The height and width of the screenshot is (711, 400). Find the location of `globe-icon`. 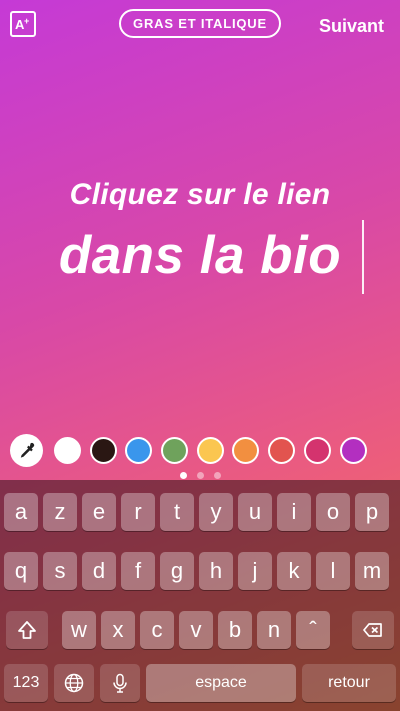

globe-icon is located at coordinates (74, 683).